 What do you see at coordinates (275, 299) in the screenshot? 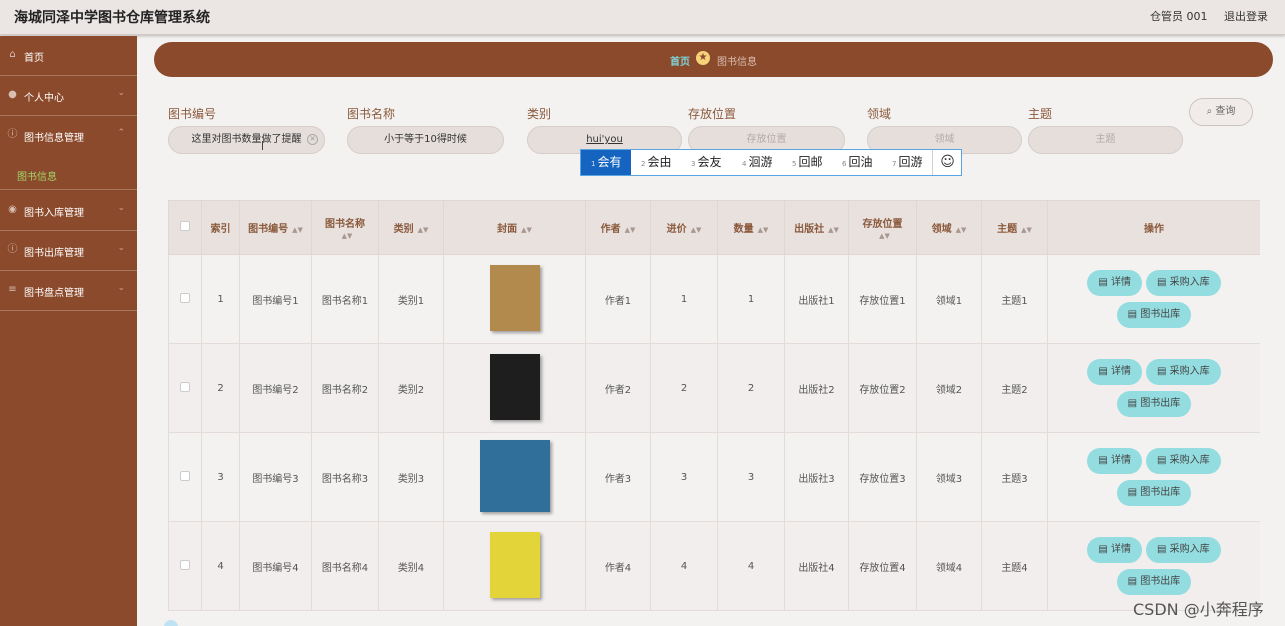
I see `code-cell: 图书编号1` at bounding box center [275, 299].